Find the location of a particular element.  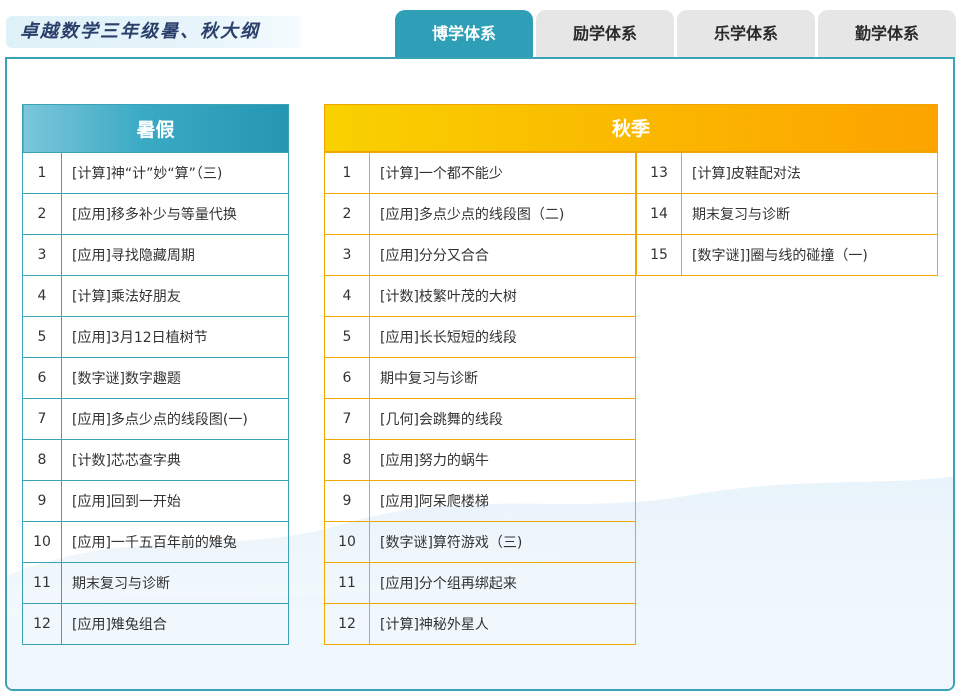

table-row: 2 [应用]多点少点的线段图（二) is located at coordinates (480, 214).